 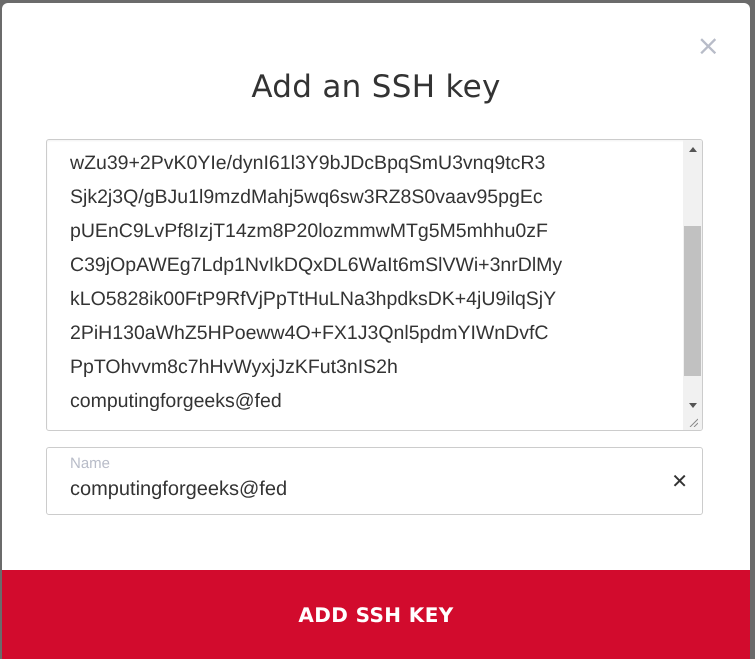 I want to click on clear-button: ✕, so click(x=679, y=481).